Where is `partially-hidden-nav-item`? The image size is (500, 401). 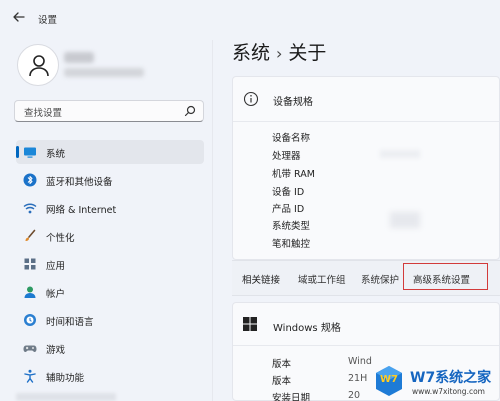
partially-hidden-nav-item is located at coordinates (66, 397).